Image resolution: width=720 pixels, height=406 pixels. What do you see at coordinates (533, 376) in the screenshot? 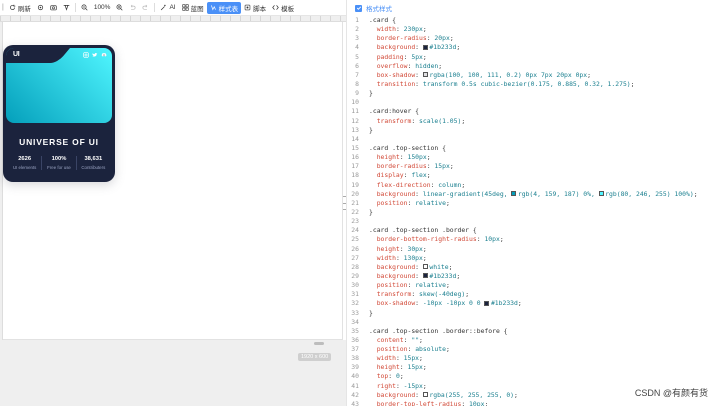
I see `code-line: 40 top: 0;` at bounding box center [533, 376].